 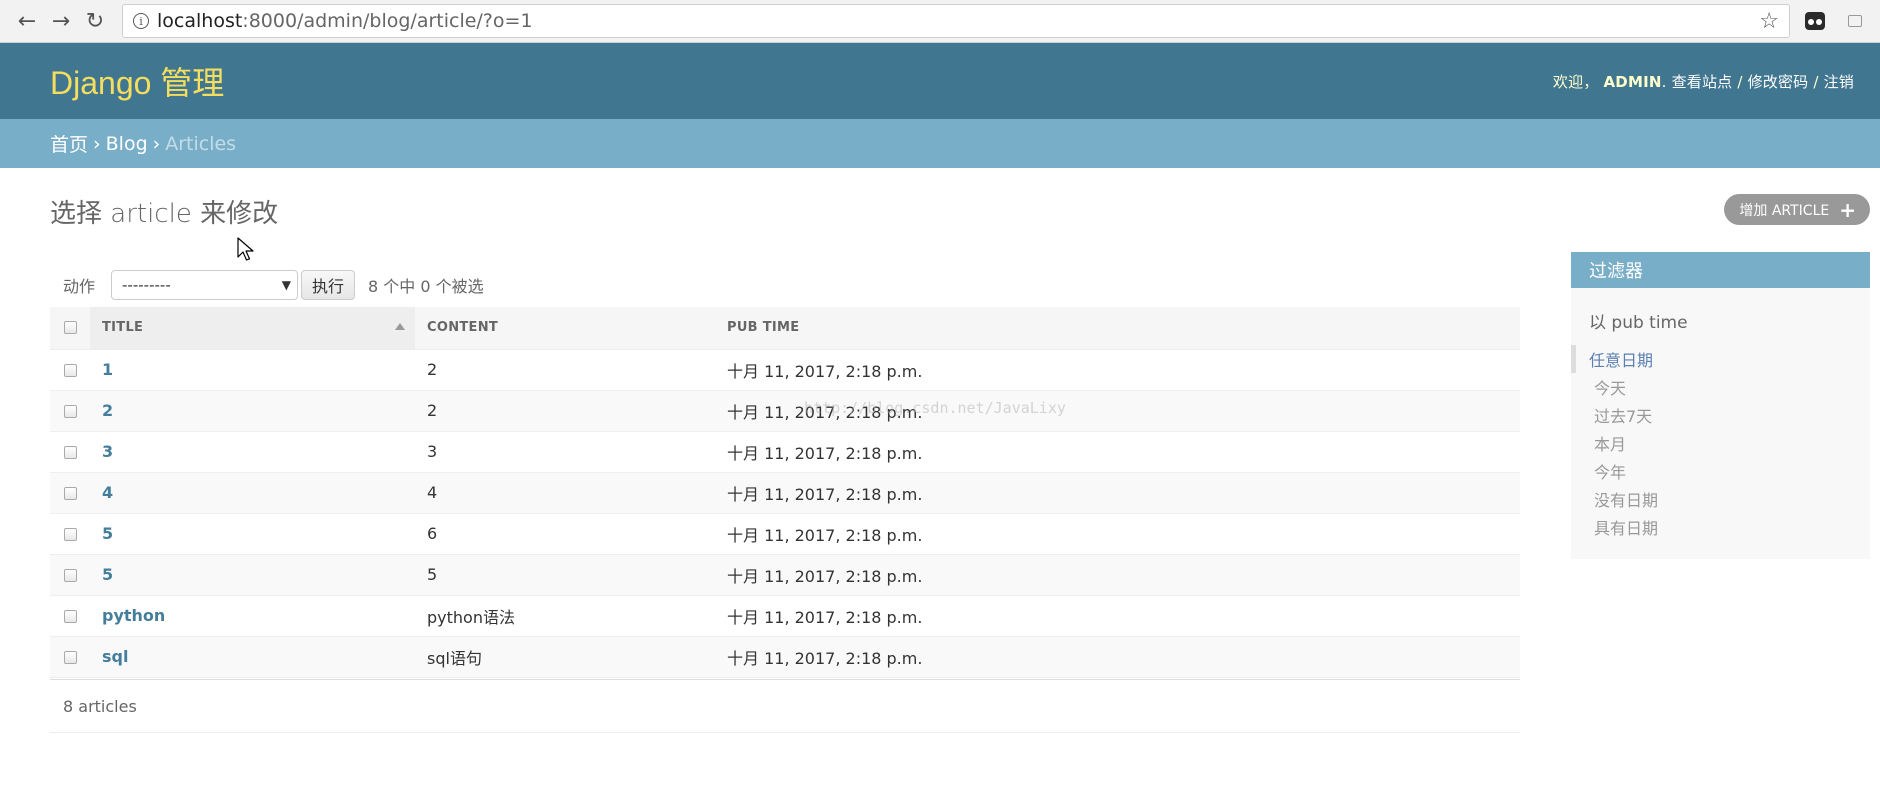 What do you see at coordinates (252, 657) in the screenshot?
I see `row-title-cell: sql` at bounding box center [252, 657].